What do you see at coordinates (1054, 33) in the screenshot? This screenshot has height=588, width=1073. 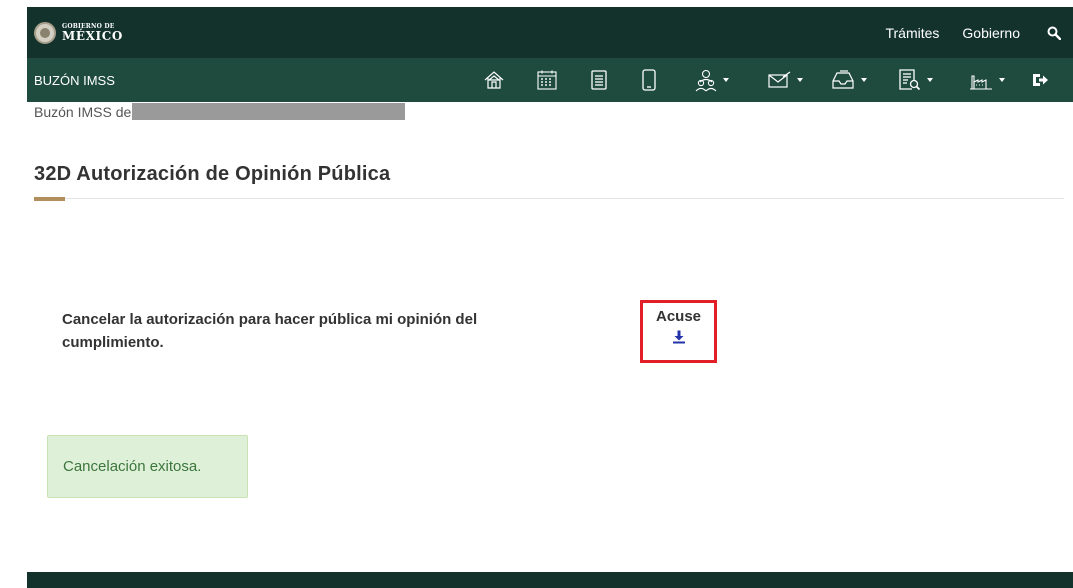 I see `search-icon` at bounding box center [1054, 33].